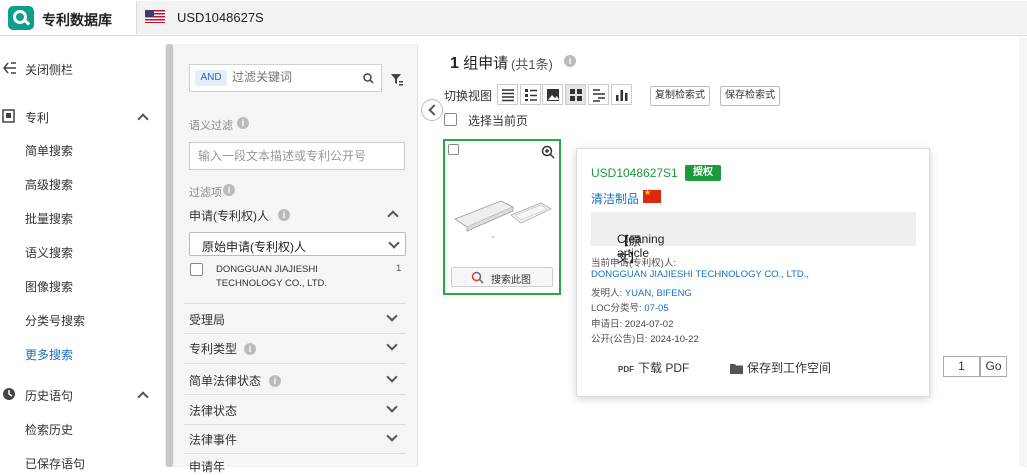  What do you see at coordinates (607, 293) in the screenshot?
I see `inventor-label: 发明人:` at bounding box center [607, 293].